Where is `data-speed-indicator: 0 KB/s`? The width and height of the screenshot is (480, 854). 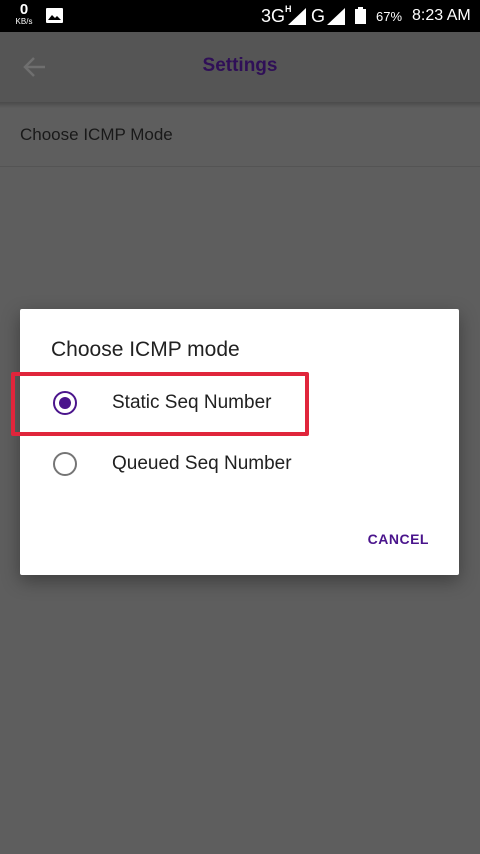
data-speed-indicator: 0 KB/s is located at coordinates (24, 14).